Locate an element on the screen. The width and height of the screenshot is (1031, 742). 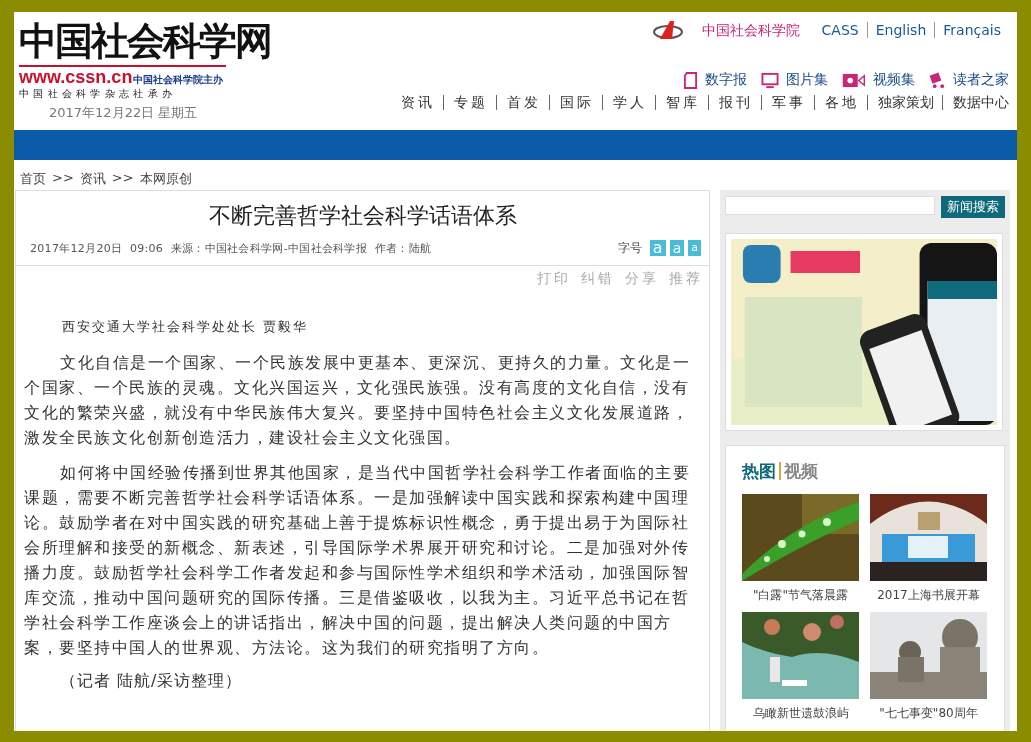
breadcrumb-link: 本网原创 is located at coordinates (165, 180).